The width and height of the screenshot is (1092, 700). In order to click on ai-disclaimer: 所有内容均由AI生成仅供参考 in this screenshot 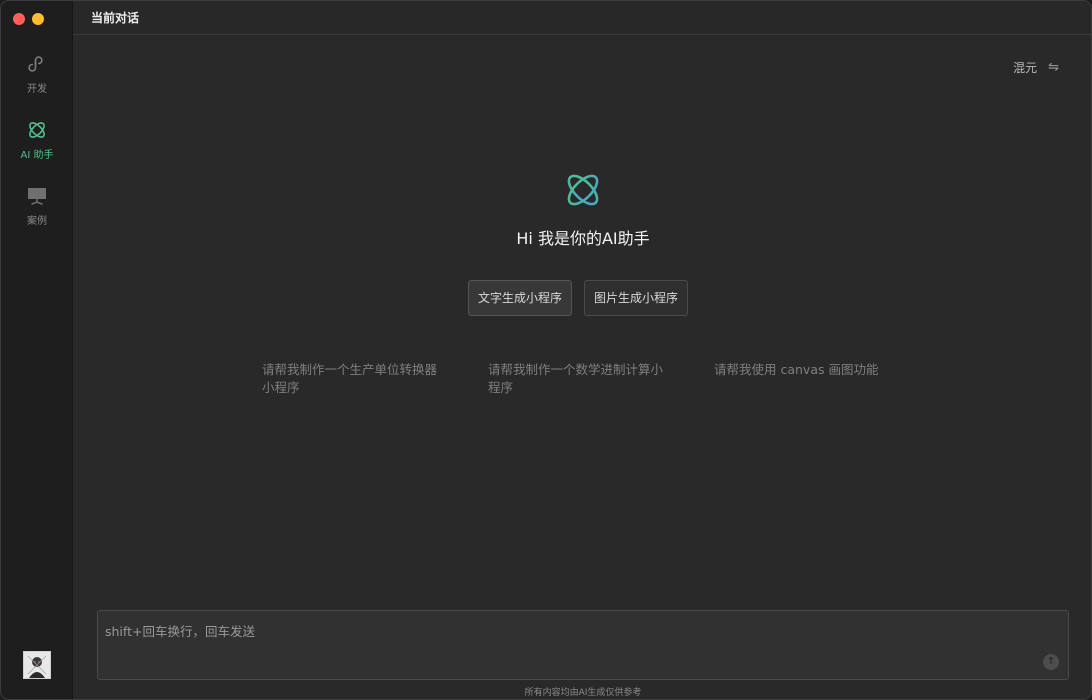, I will do `click(583, 693)`.